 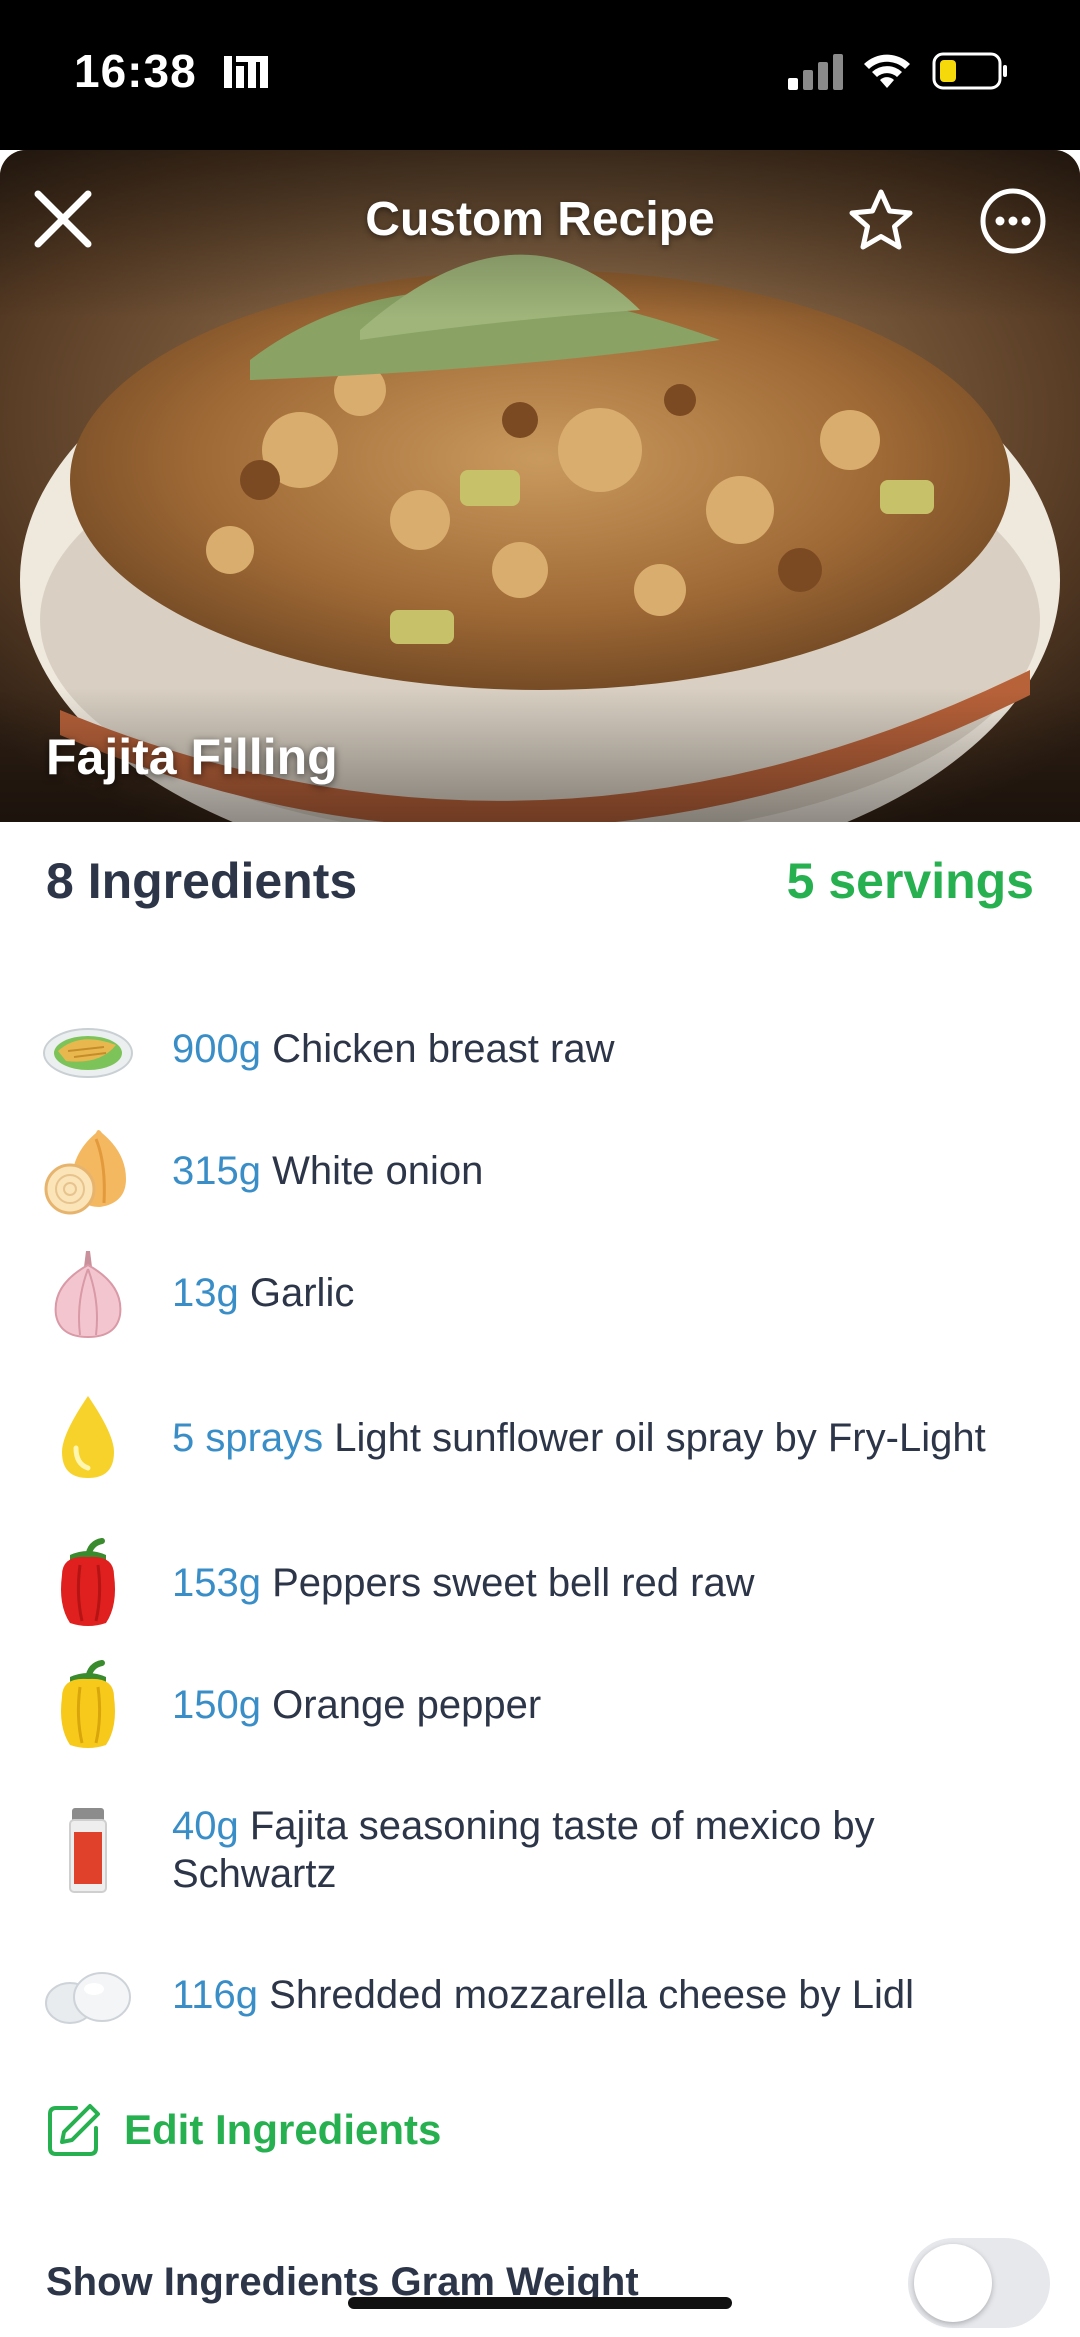 I want to click on onion-icon, so click(x=85, y=1172).